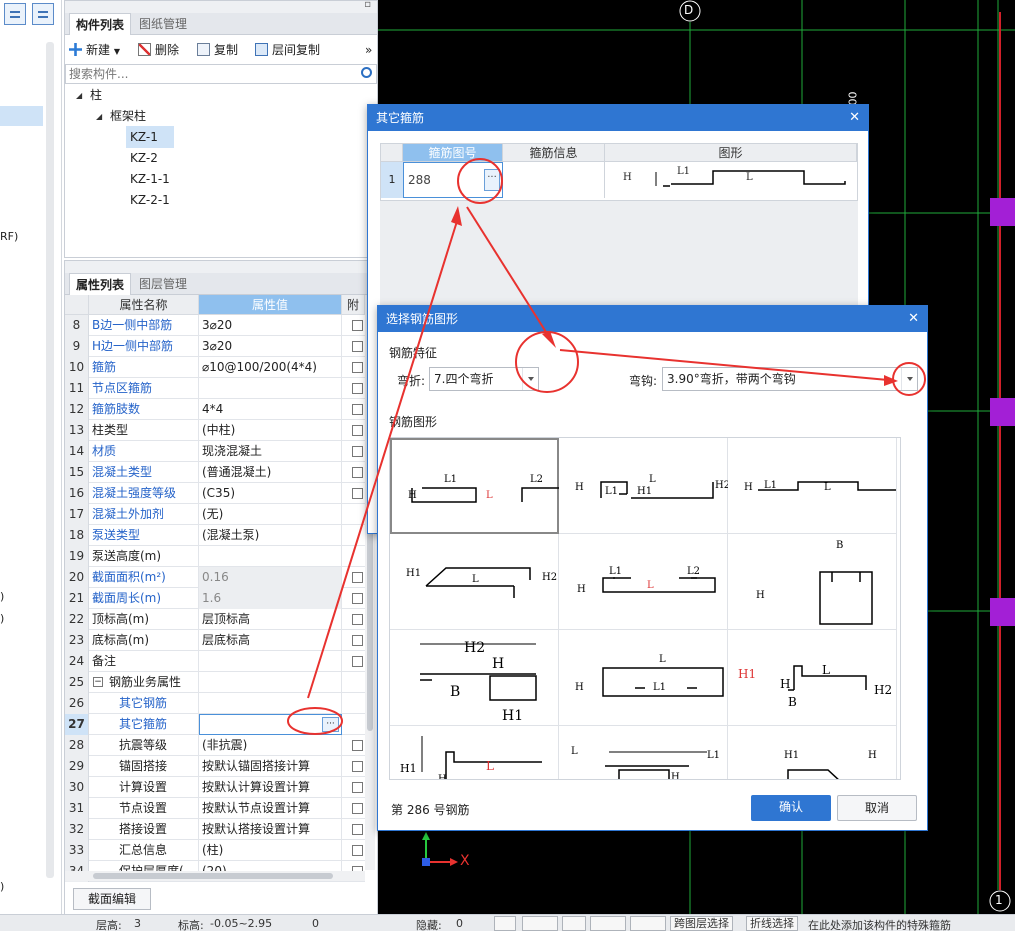 This screenshot has height=933, width=1015. What do you see at coordinates (540, 923) in the screenshot?
I see `snap-icon` at bounding box center [540, 923].